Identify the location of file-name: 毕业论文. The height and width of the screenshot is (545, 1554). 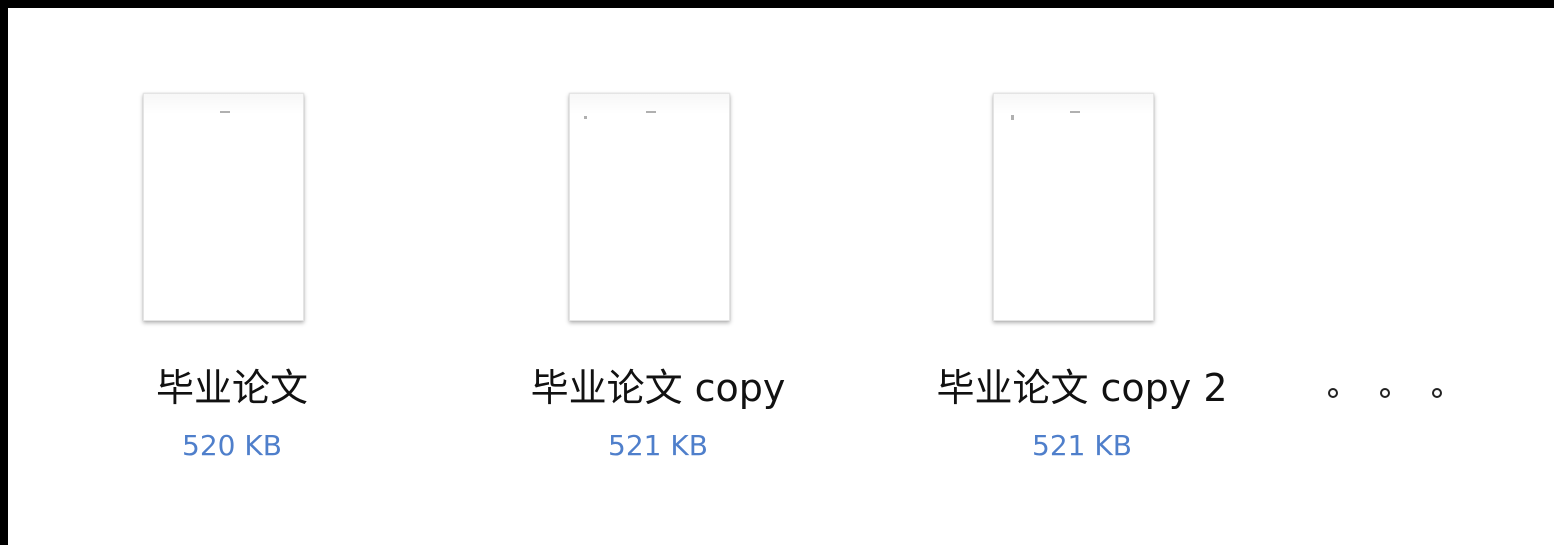
(231, 388).